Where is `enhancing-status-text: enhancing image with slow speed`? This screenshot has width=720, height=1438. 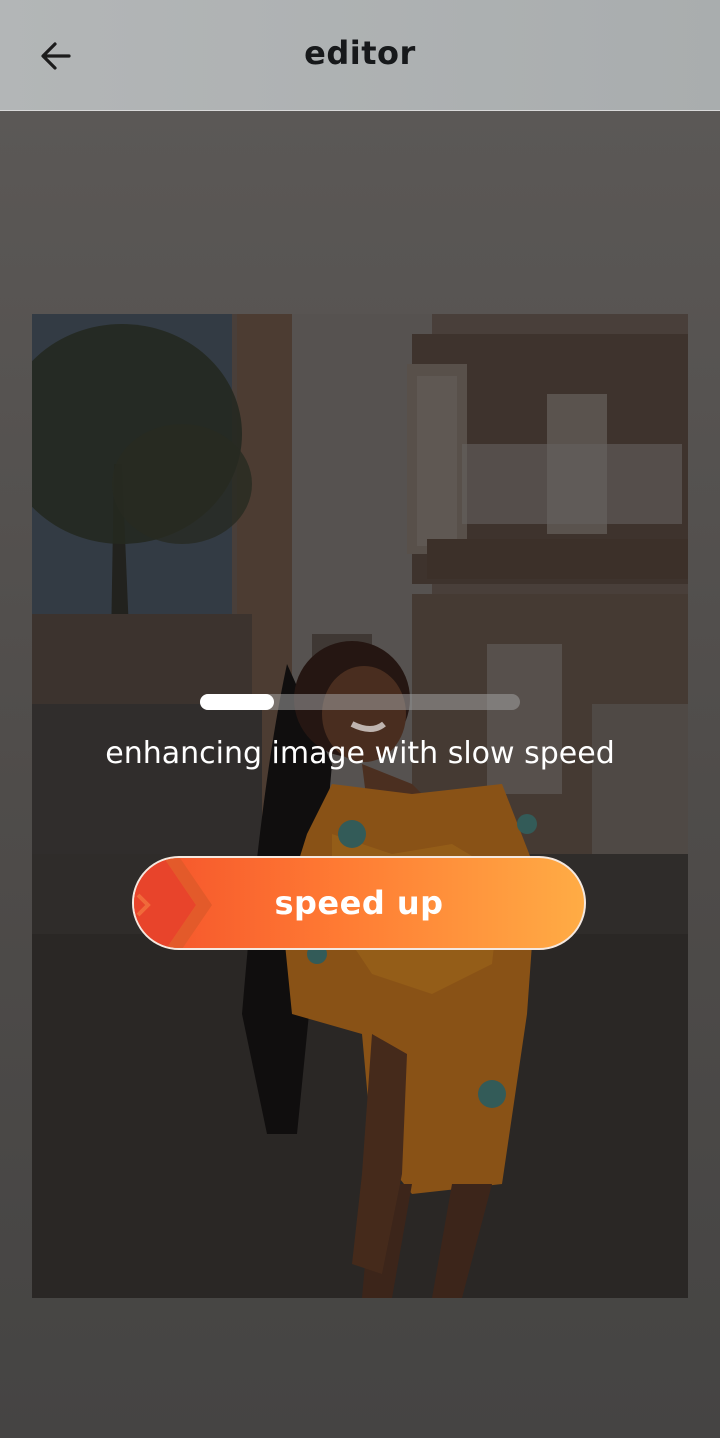 enhancing-status-text: enhancing image with slow speed is located at coordinates (360, 753).